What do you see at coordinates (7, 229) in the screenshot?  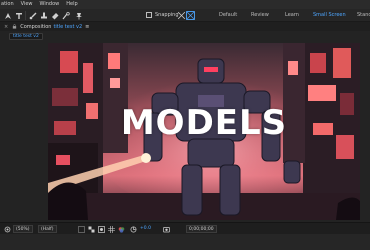 I see `always-preview-icon` at bounding box center [7, 229].